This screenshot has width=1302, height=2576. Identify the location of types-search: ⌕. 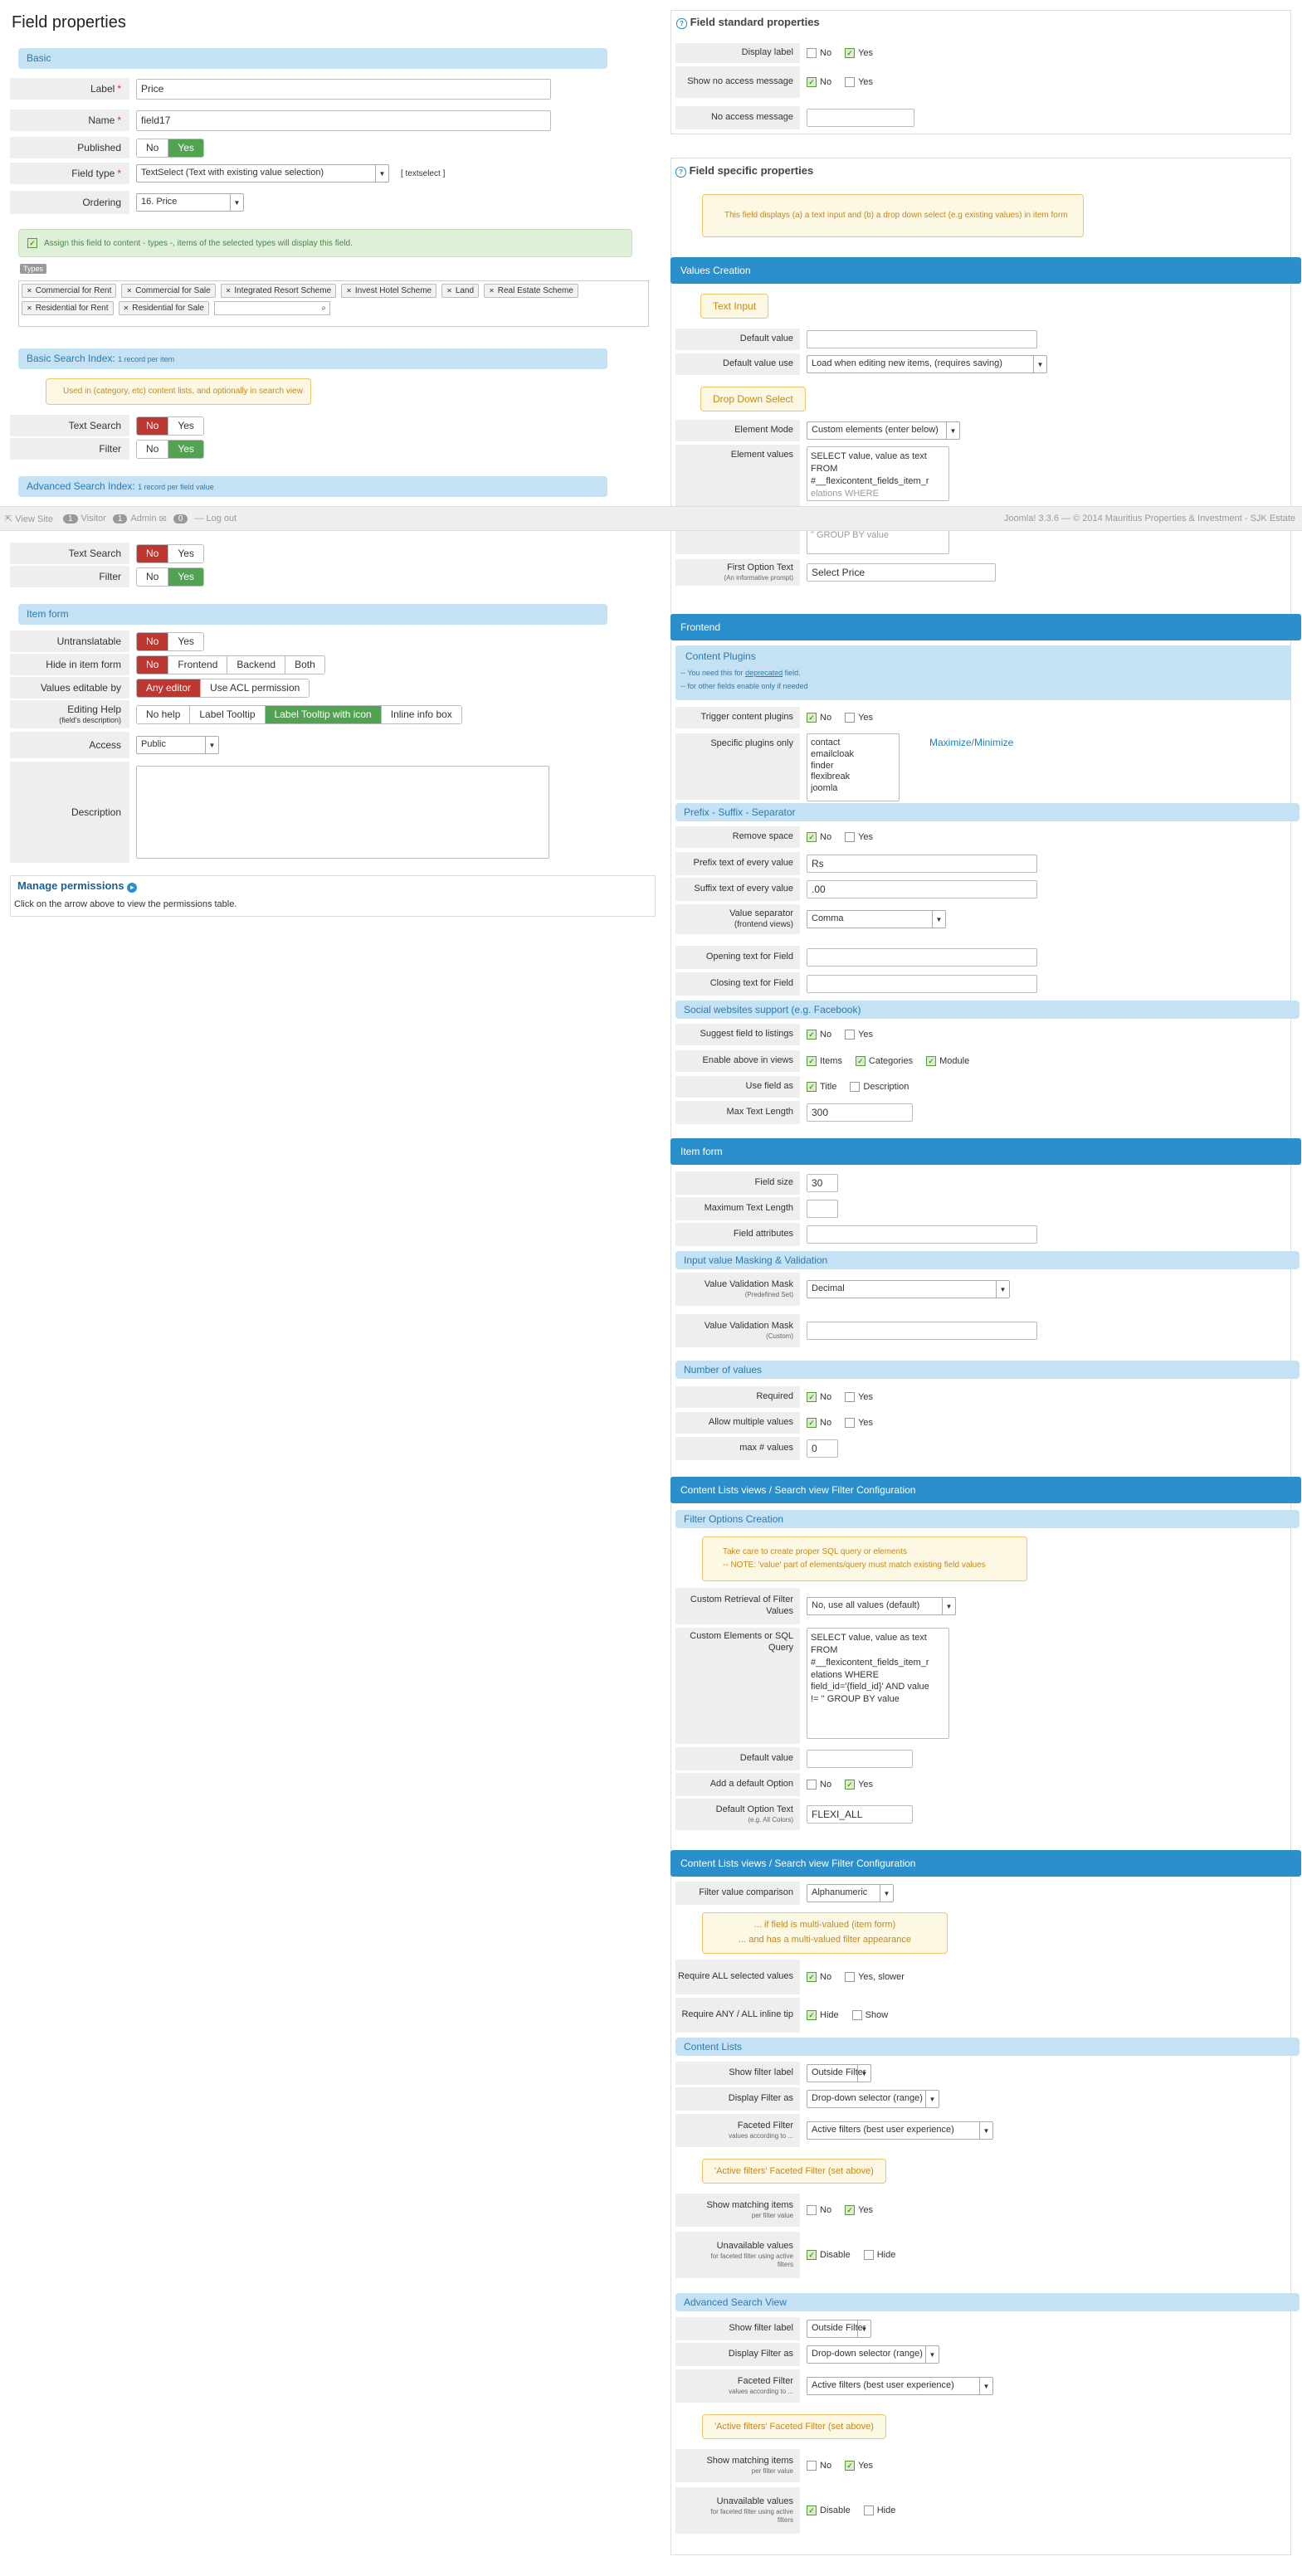
(271, 308).